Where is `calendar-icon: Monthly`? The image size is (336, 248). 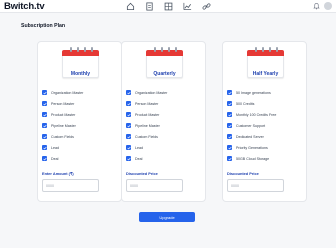
calendar-icon: Monthly is located at coordinates (80, 62).